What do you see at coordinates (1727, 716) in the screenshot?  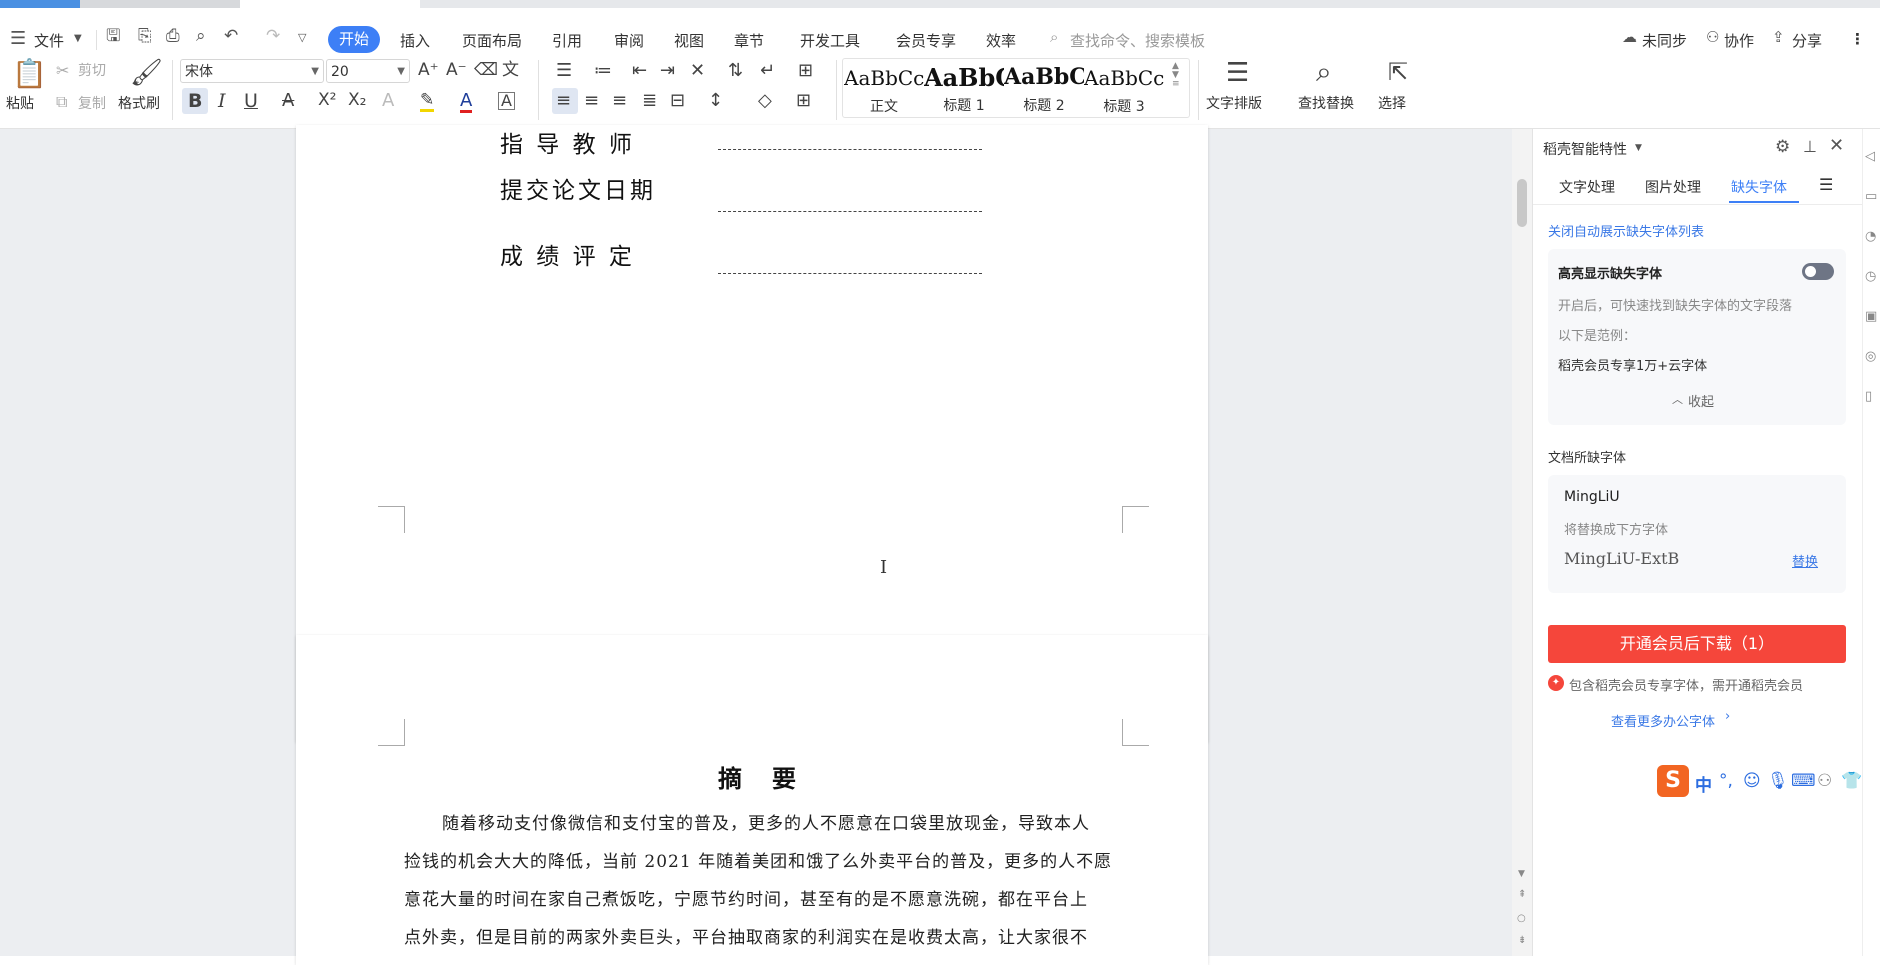 I see `chevron-right-icon: ›` at bounding box center [1727, 716].